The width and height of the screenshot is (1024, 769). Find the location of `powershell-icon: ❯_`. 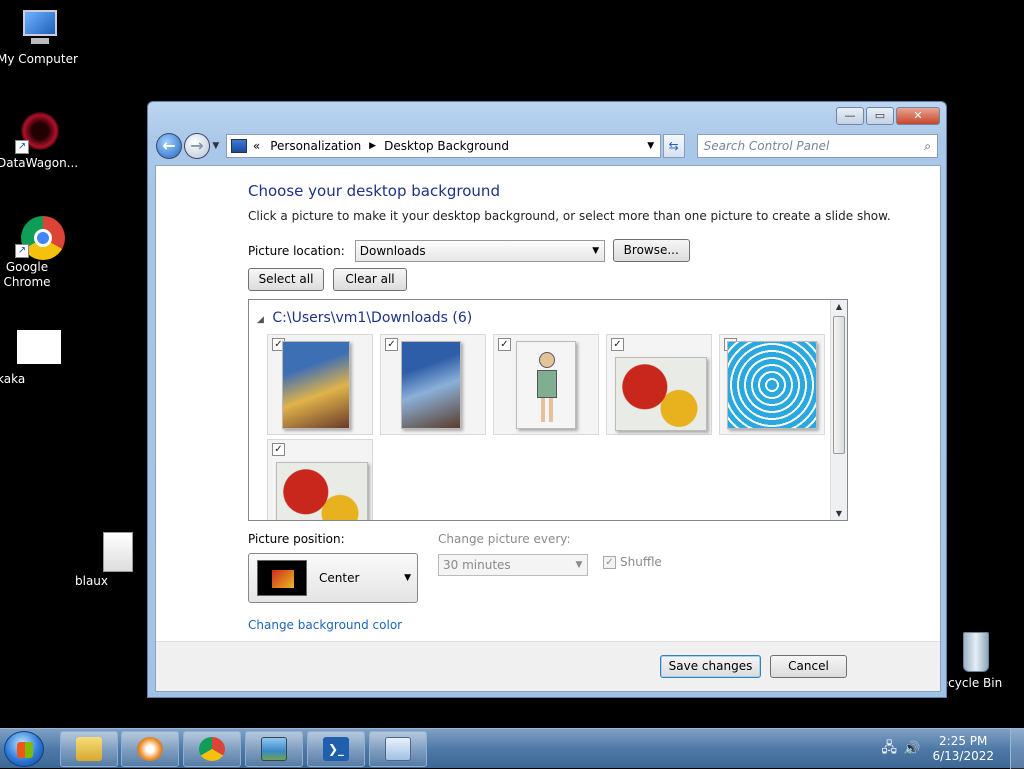

powershell-icon: ❯_ is located at coordinates (336, 749).